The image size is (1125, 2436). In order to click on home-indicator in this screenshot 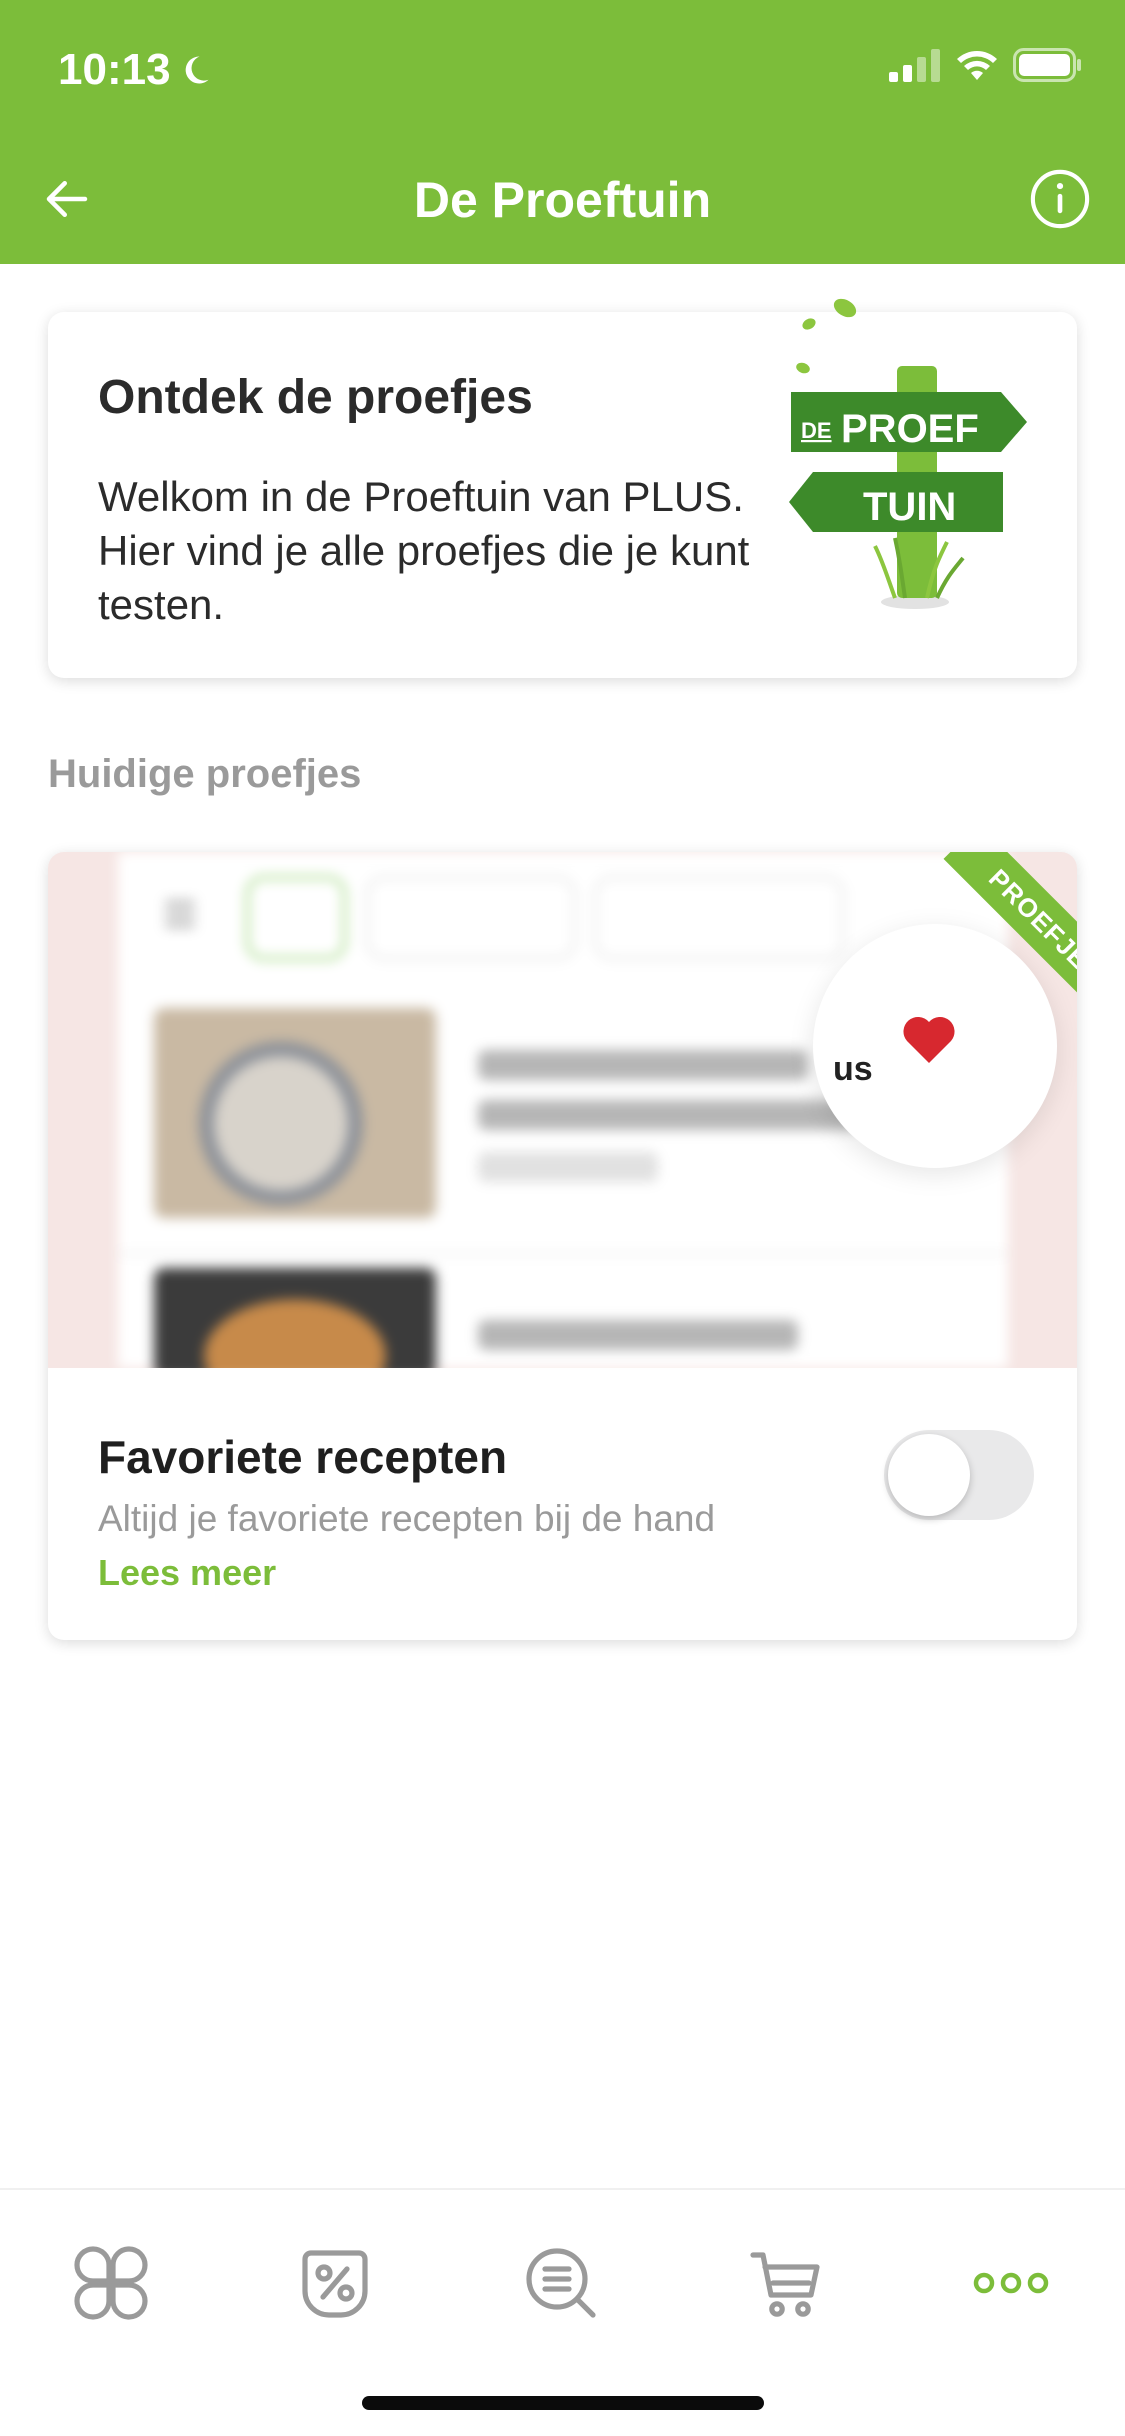, I will do `click(563, 2403)`.